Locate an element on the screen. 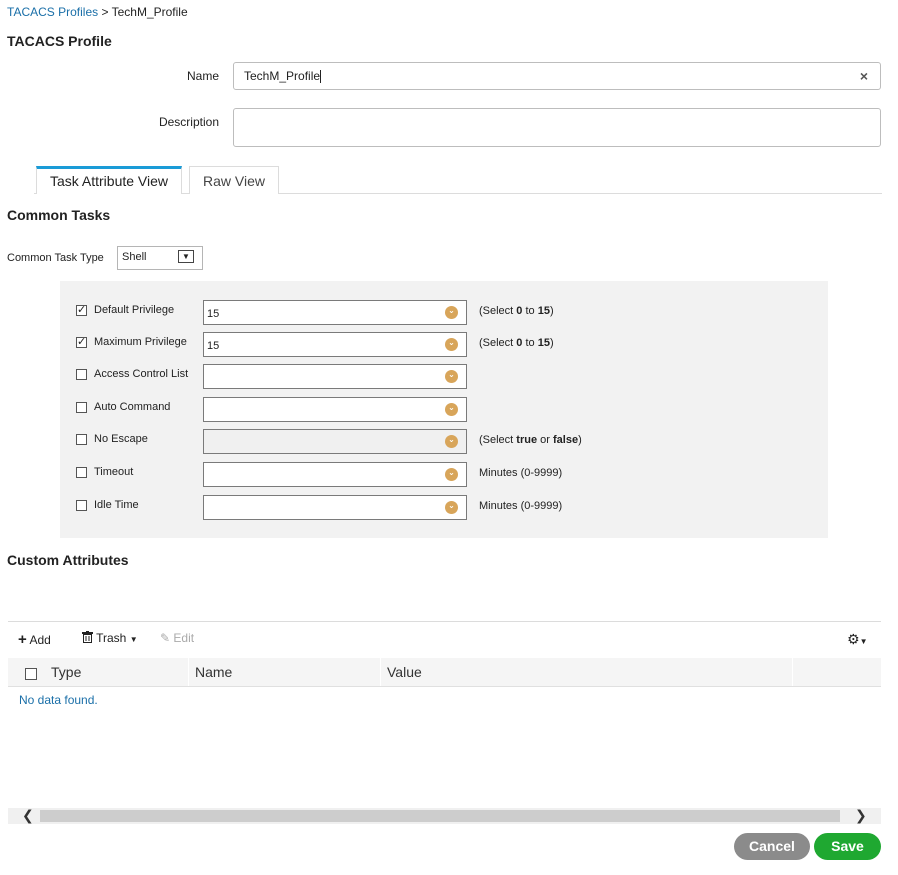  access-control-list-input: ⌄ is located at coordinates (335, 376).